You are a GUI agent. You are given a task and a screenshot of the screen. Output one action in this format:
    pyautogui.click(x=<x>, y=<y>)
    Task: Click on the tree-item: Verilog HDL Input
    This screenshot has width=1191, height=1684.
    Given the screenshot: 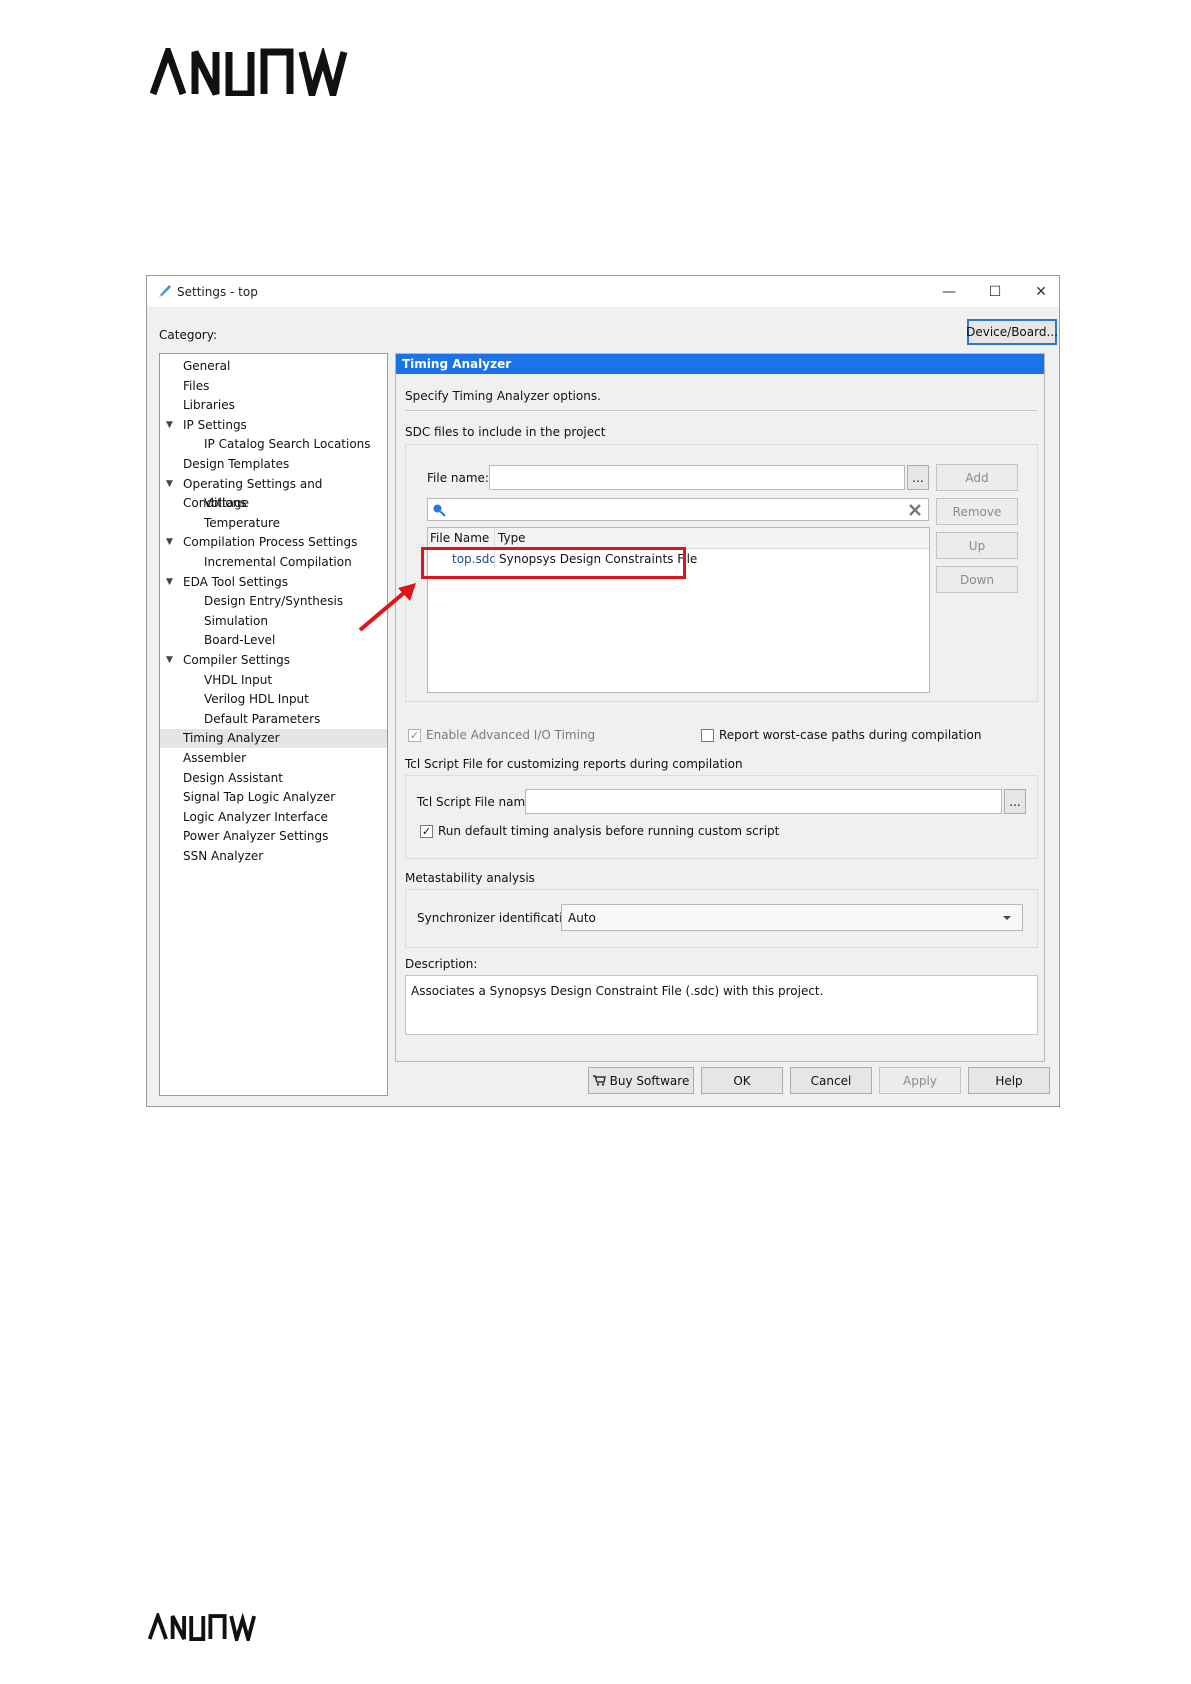 What is the action you would take?
    pyautogui.click(x=273, y=699)
    